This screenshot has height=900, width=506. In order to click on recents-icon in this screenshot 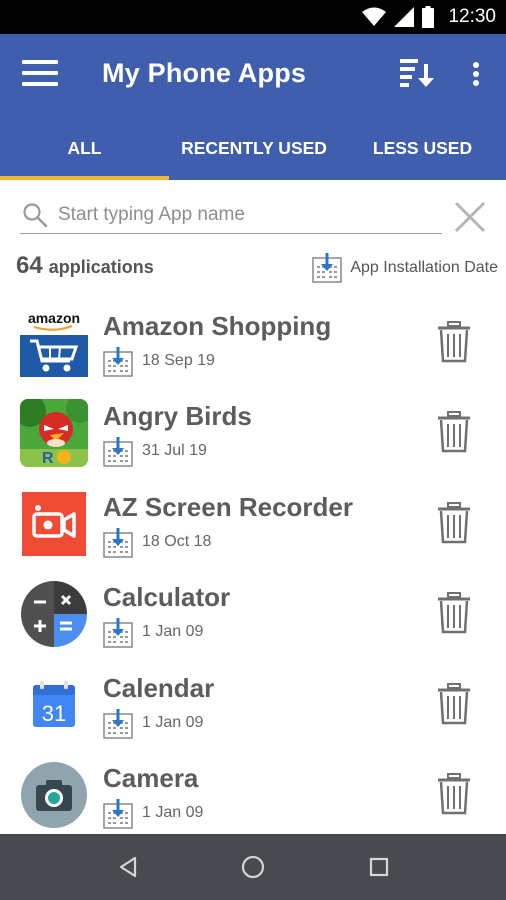, I will do `click(379, 867)`.